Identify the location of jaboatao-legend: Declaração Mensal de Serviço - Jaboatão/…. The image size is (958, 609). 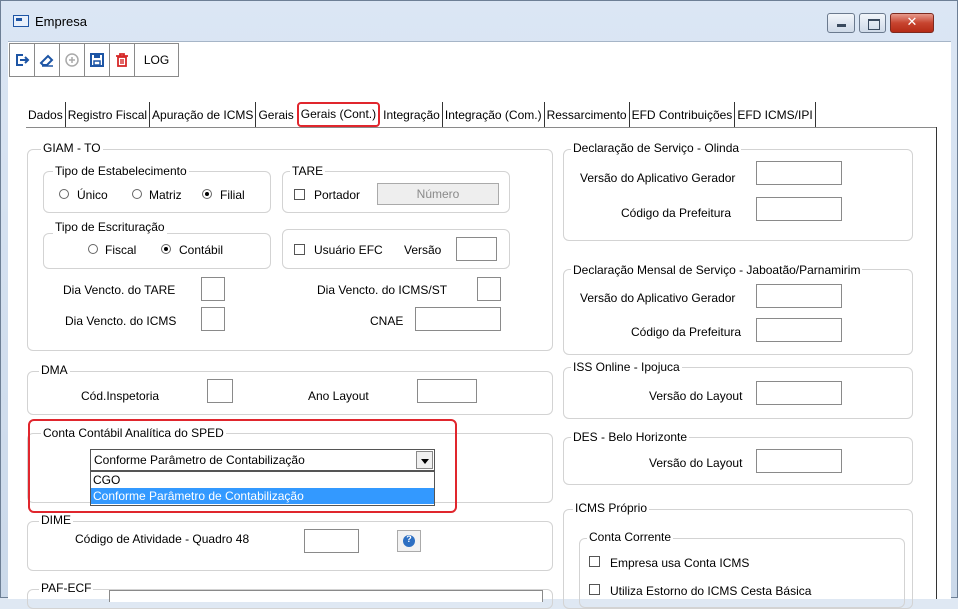
(717, 270).